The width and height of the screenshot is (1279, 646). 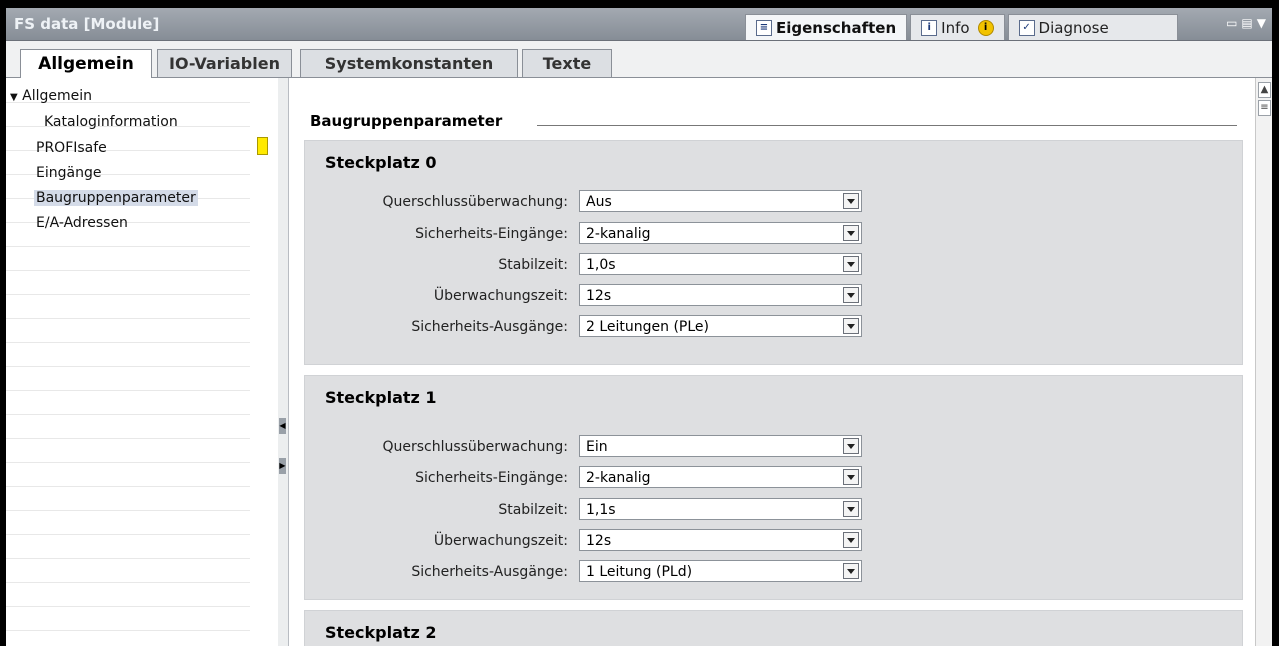 What do you see at coordinates (68, 173) in the screenshot?
I see `nav-item-eingaenge: Eingänge` at bounding box center [68, 173].